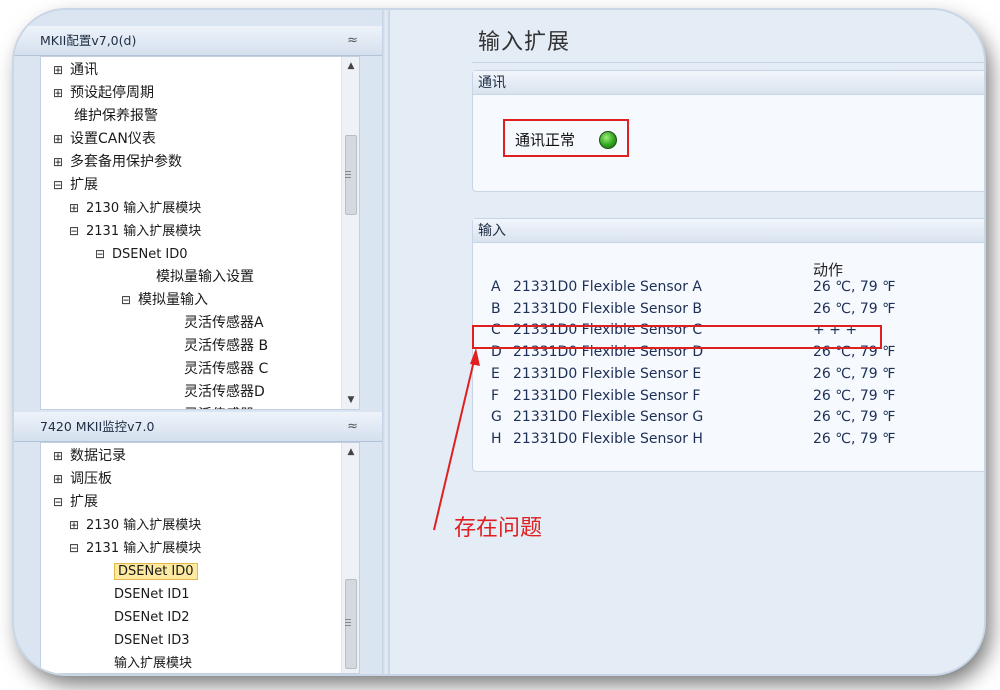  Describe the element at coordinates (498, 528) in the screenshot. I see `annotation-label: 存在问题` at that location.